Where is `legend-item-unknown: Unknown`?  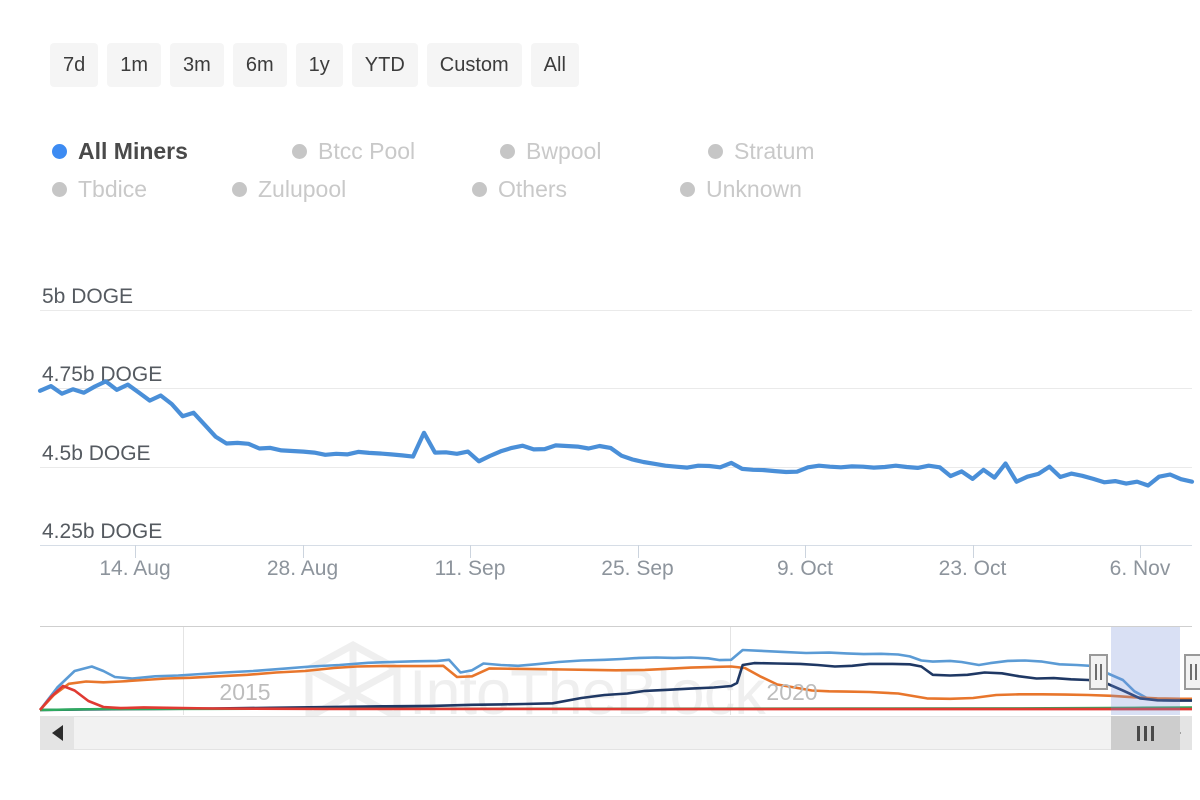
legend-item-unknown: Unknown is located at coordinates (784, 189).